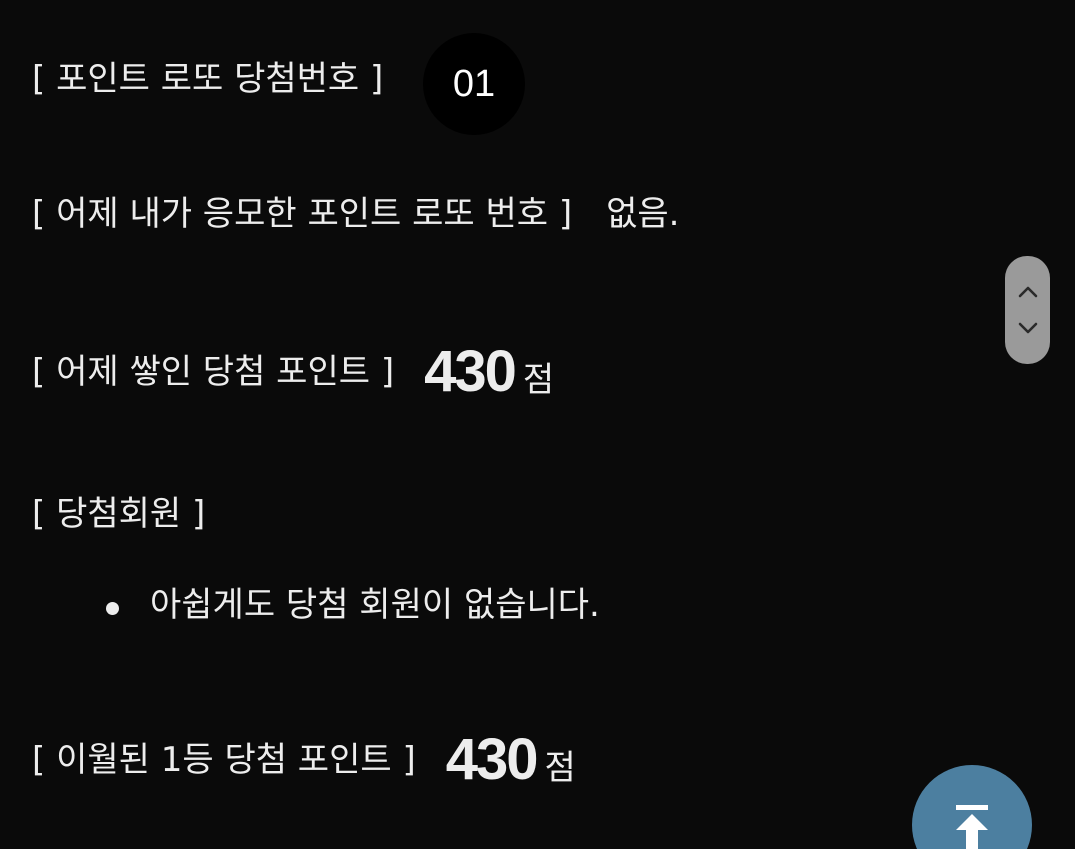 Image resolution: width=1075 pixels, height=849 pixels. I want to click on chevron-down-icon, so click(1027, 328).